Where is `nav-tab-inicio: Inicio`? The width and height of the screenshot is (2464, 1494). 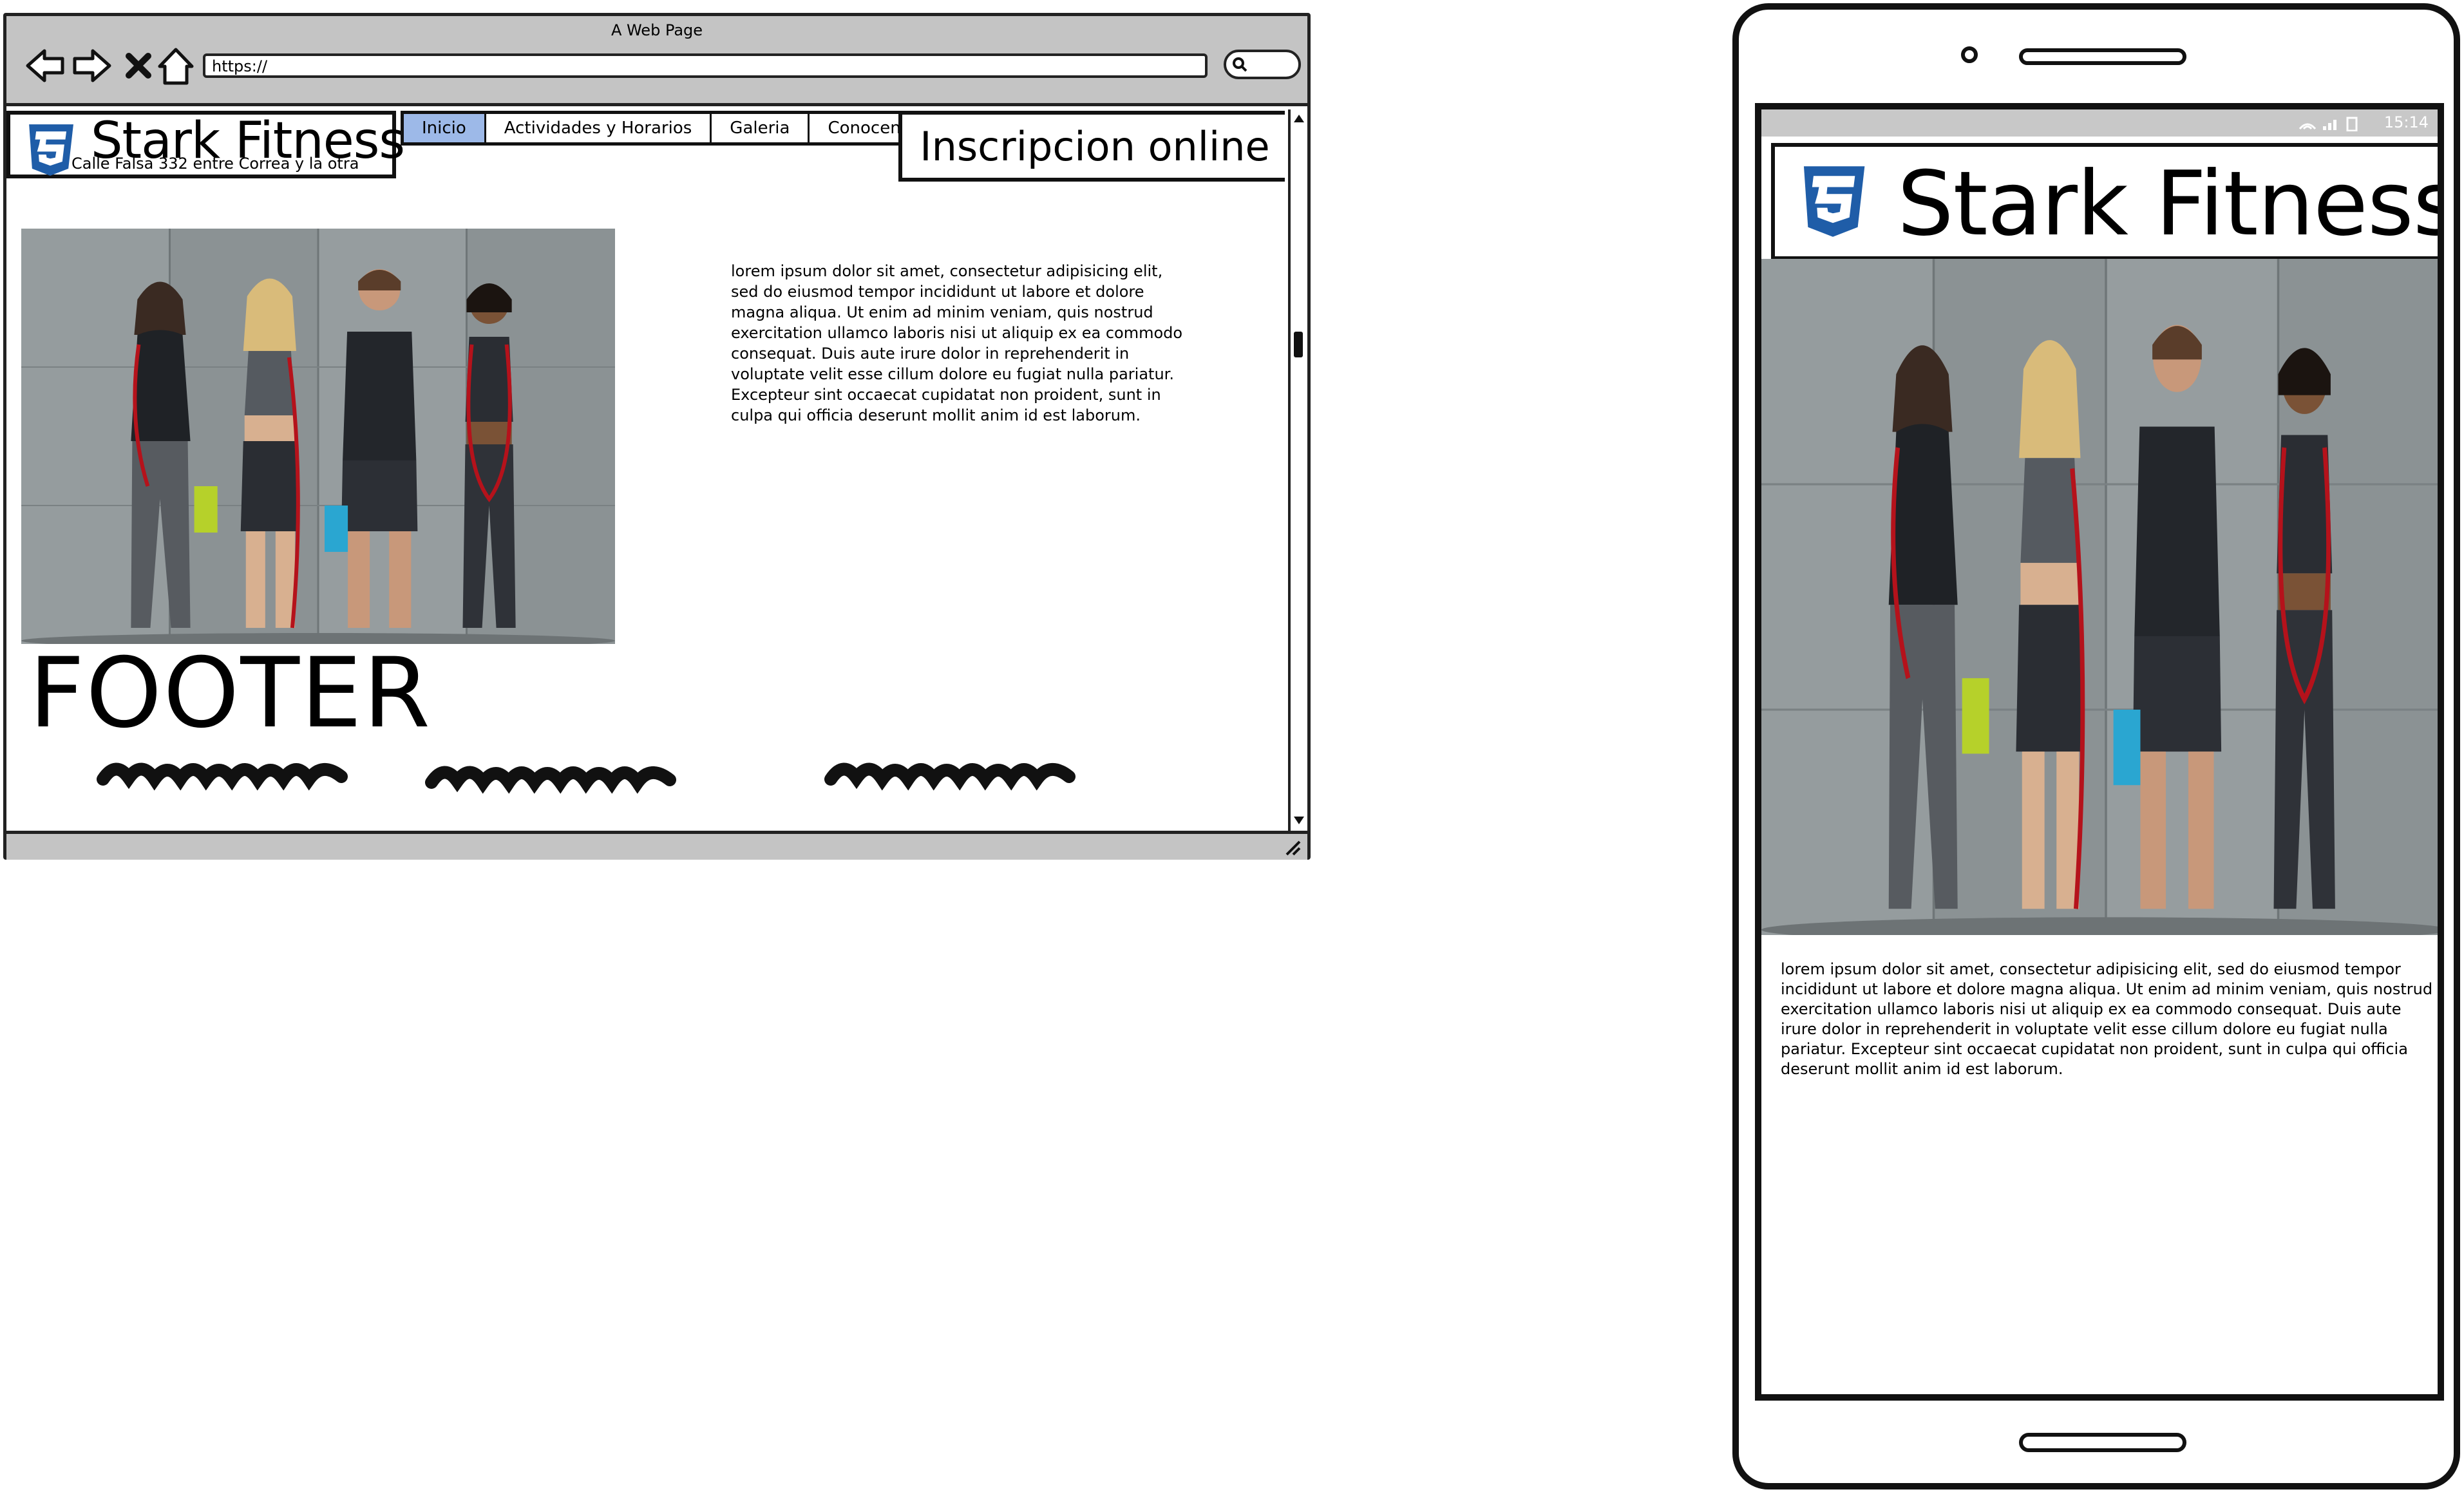 nav-tab-inicio: Inicio is located at coordinates (445, 128).